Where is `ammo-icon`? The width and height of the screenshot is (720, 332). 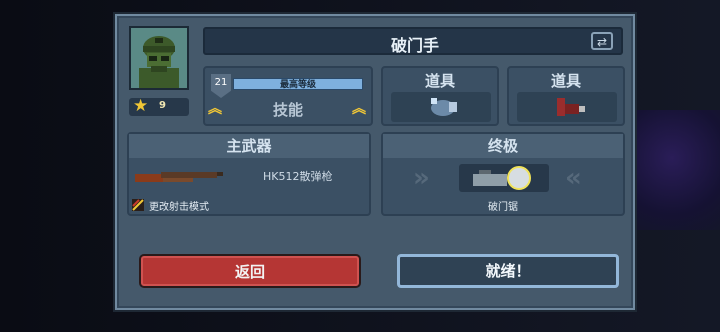
ammo-icon is located at coordinates (571, 107).